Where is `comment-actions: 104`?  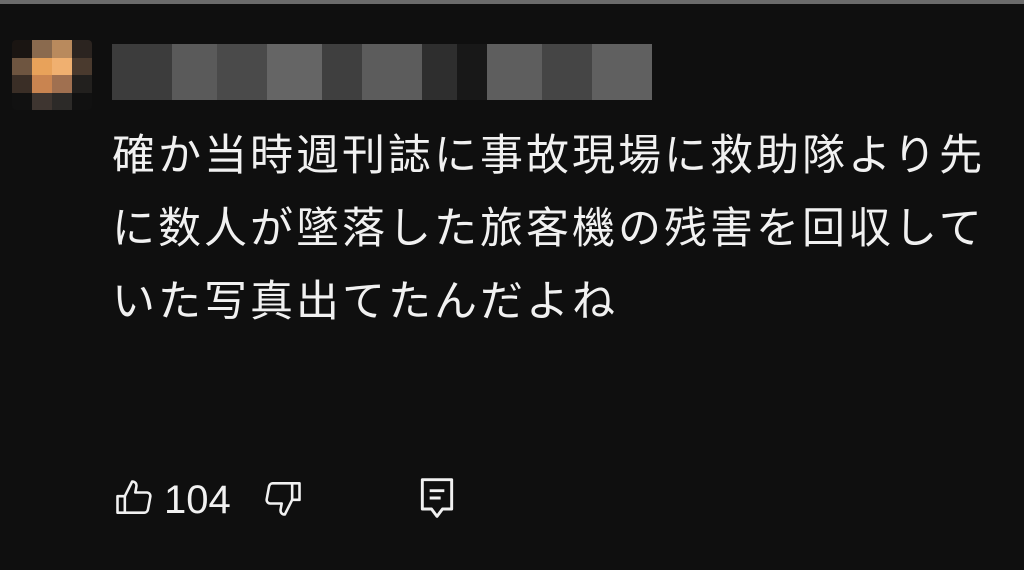
comment-actions: 104 is located at coordinates (285, 500).